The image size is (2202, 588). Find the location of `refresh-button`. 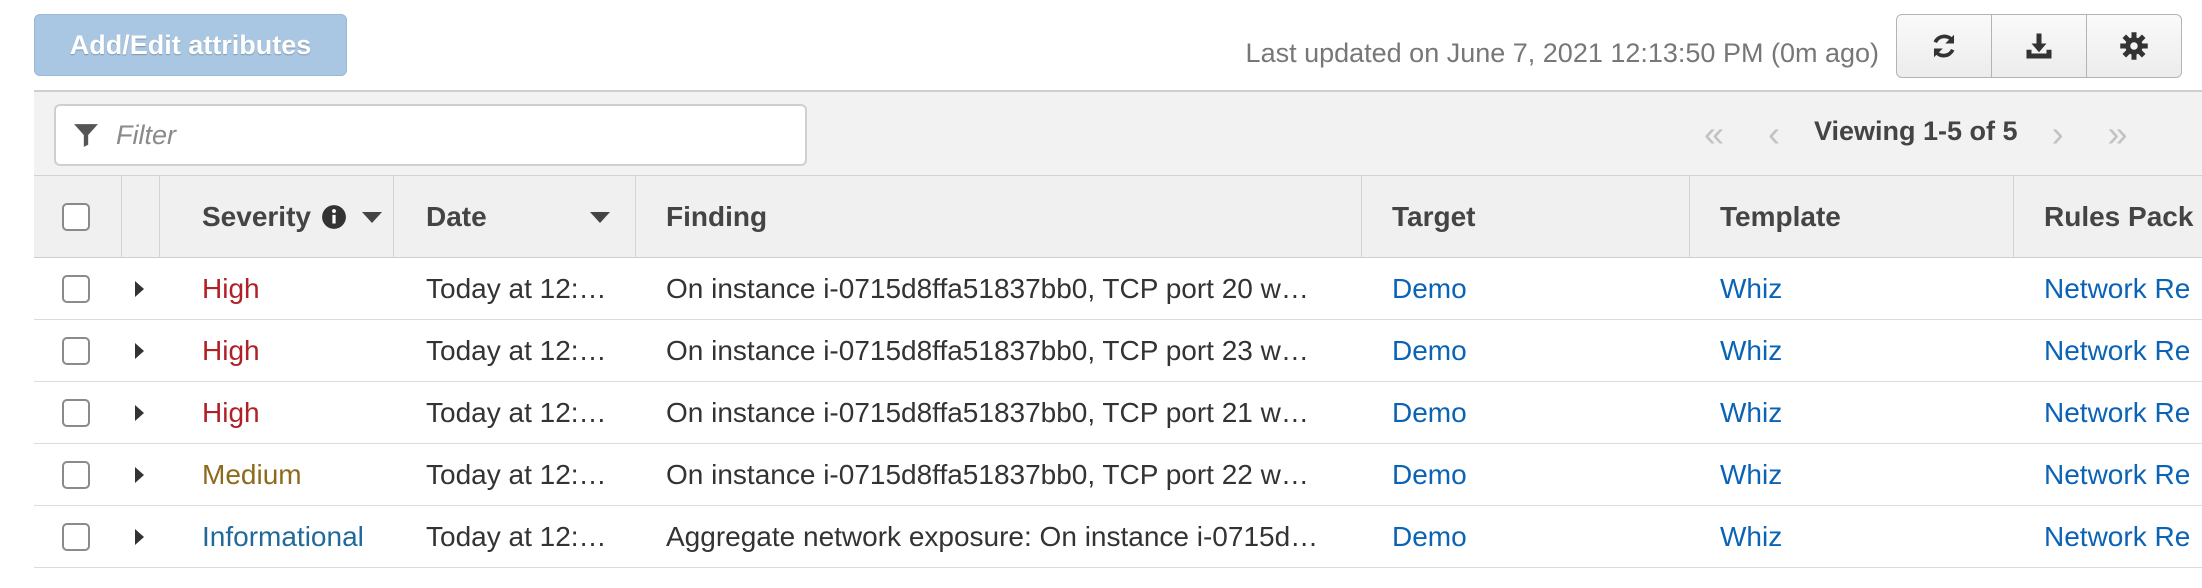

refresh-button is located at coordinates (1944, 46).